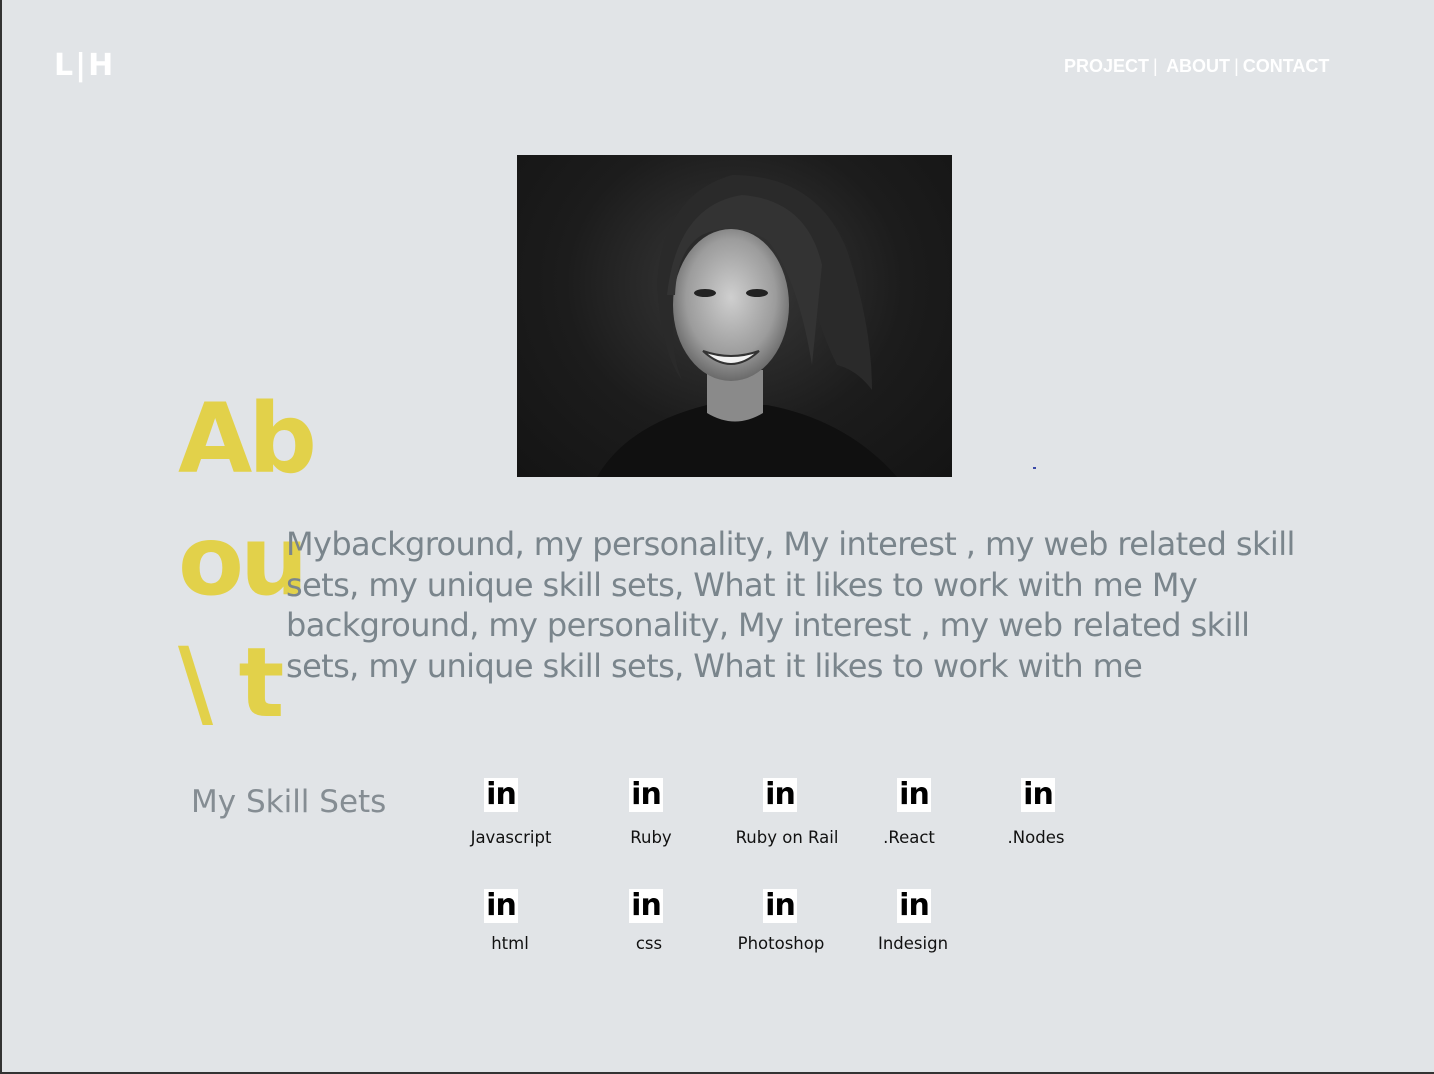  I want to click on nav-about: ABOUT, so click(1198, 66).